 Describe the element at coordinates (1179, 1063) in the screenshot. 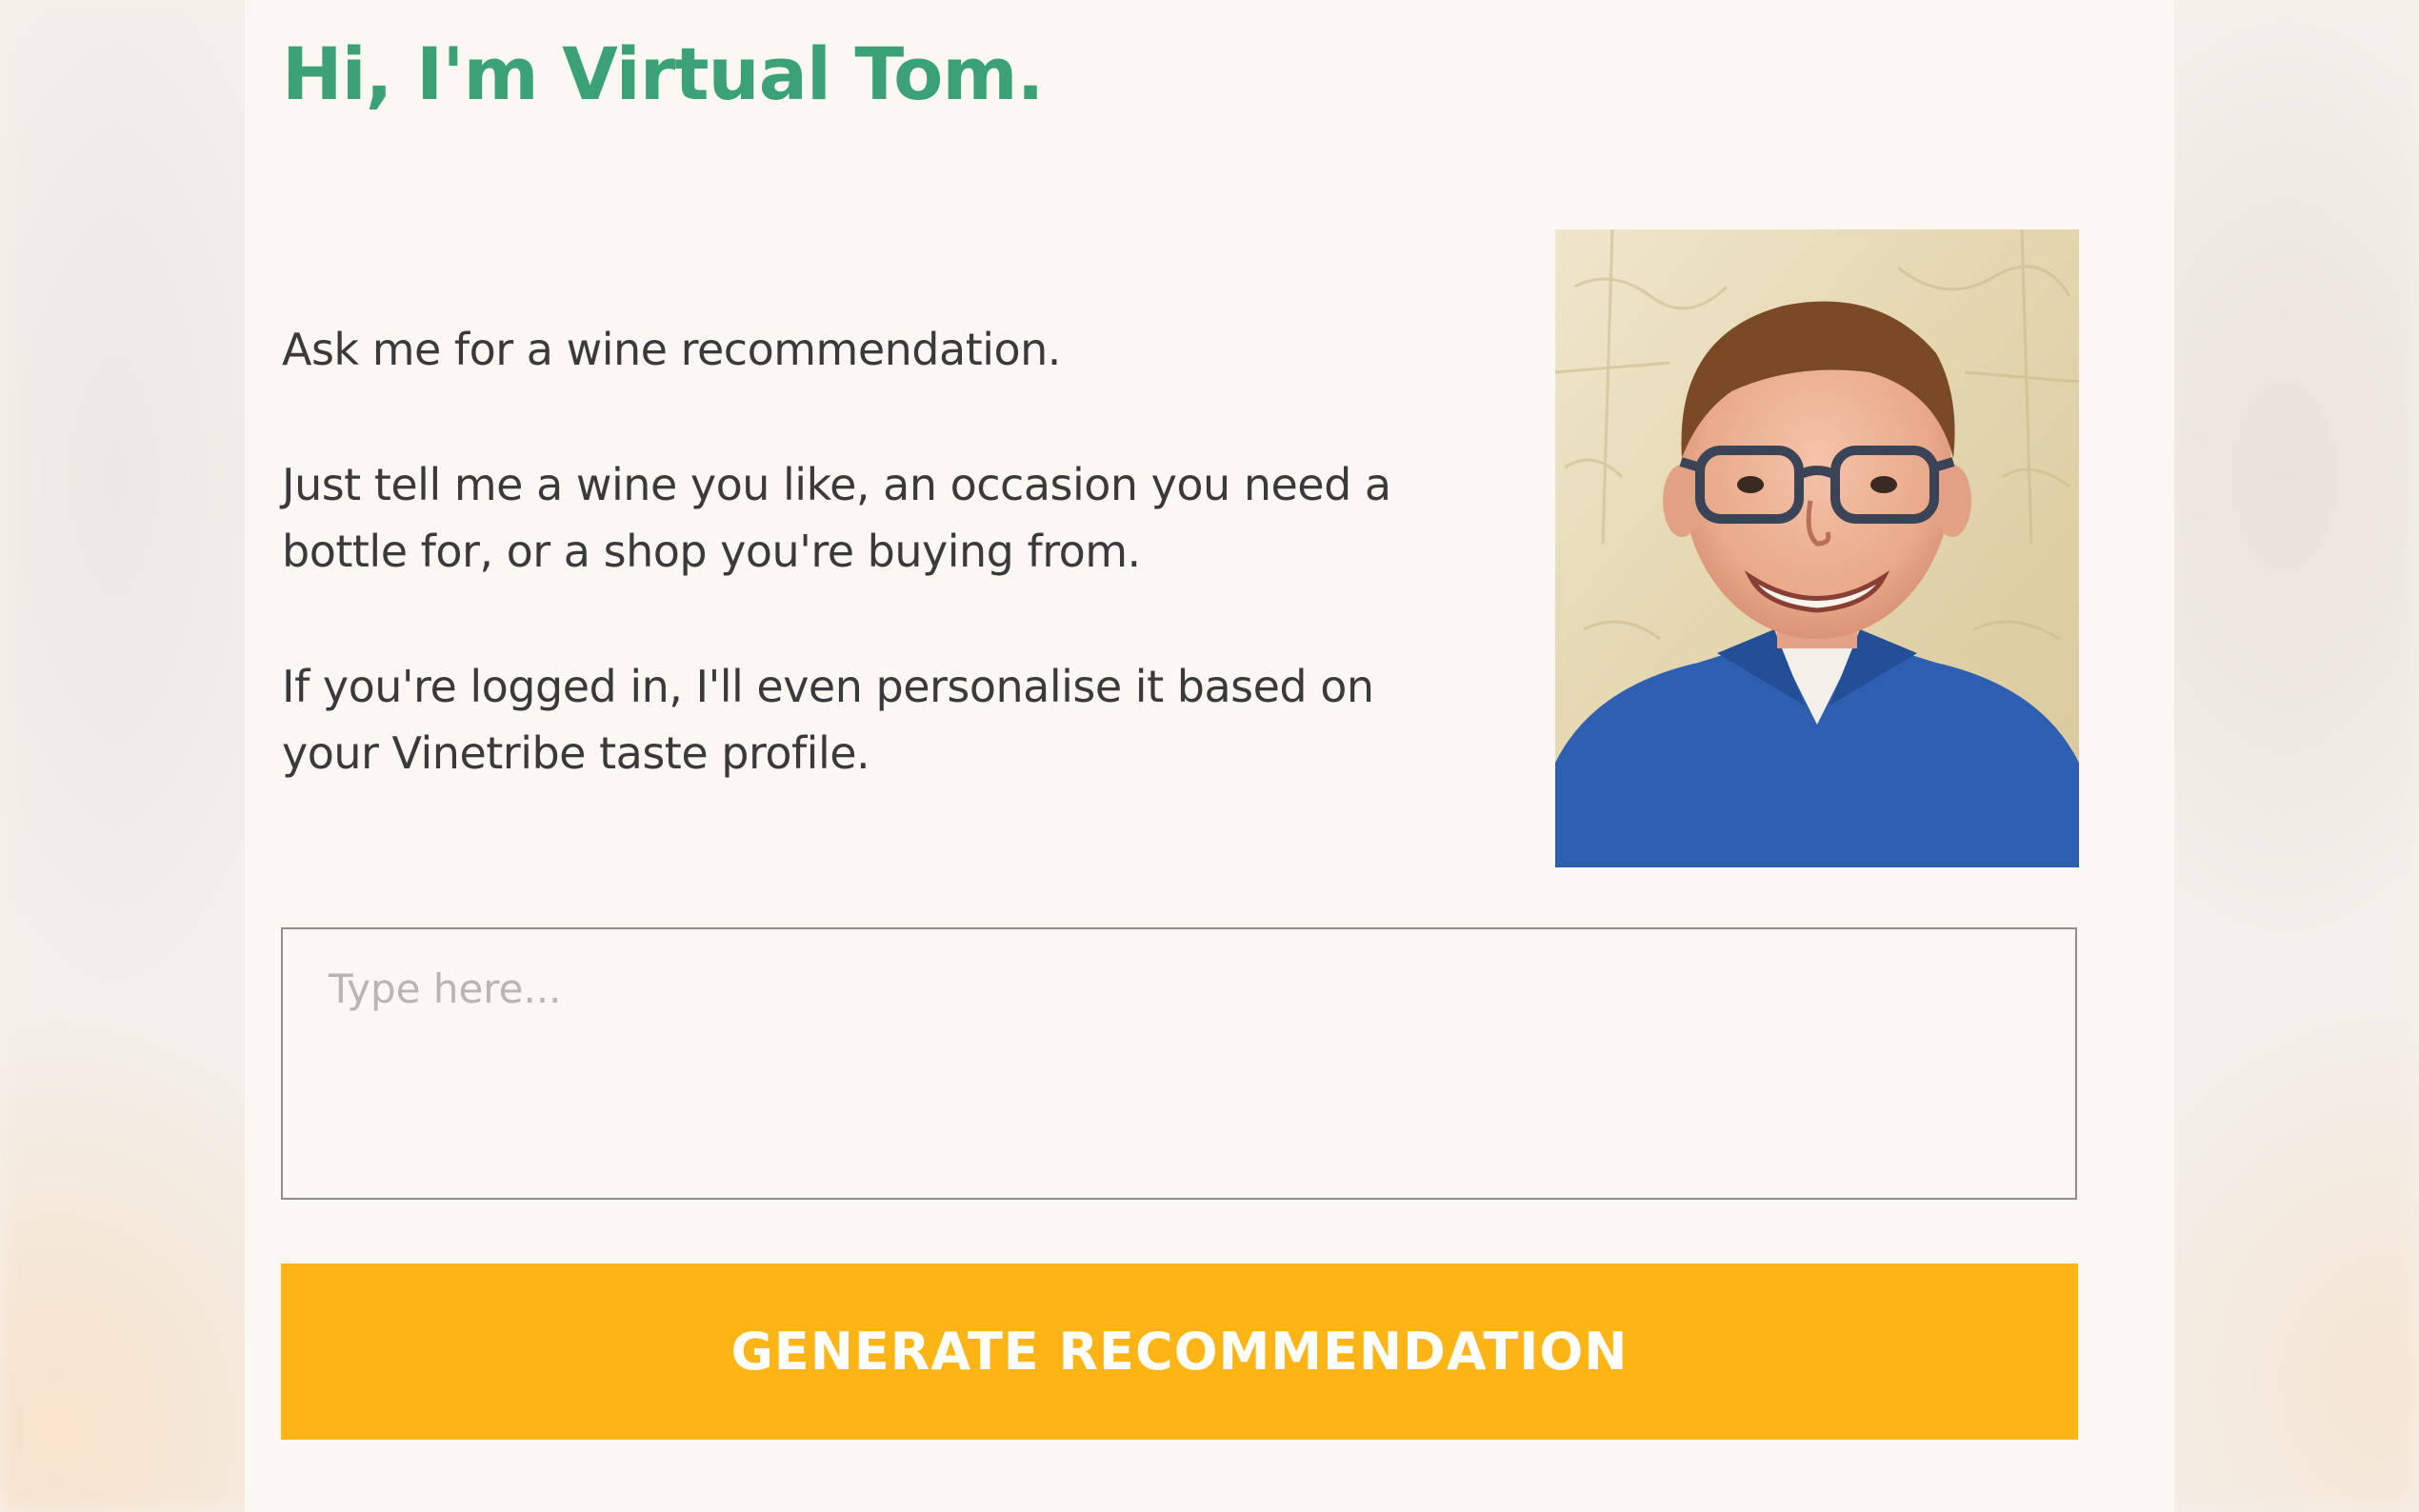

I see `recommendation-input` at that location.